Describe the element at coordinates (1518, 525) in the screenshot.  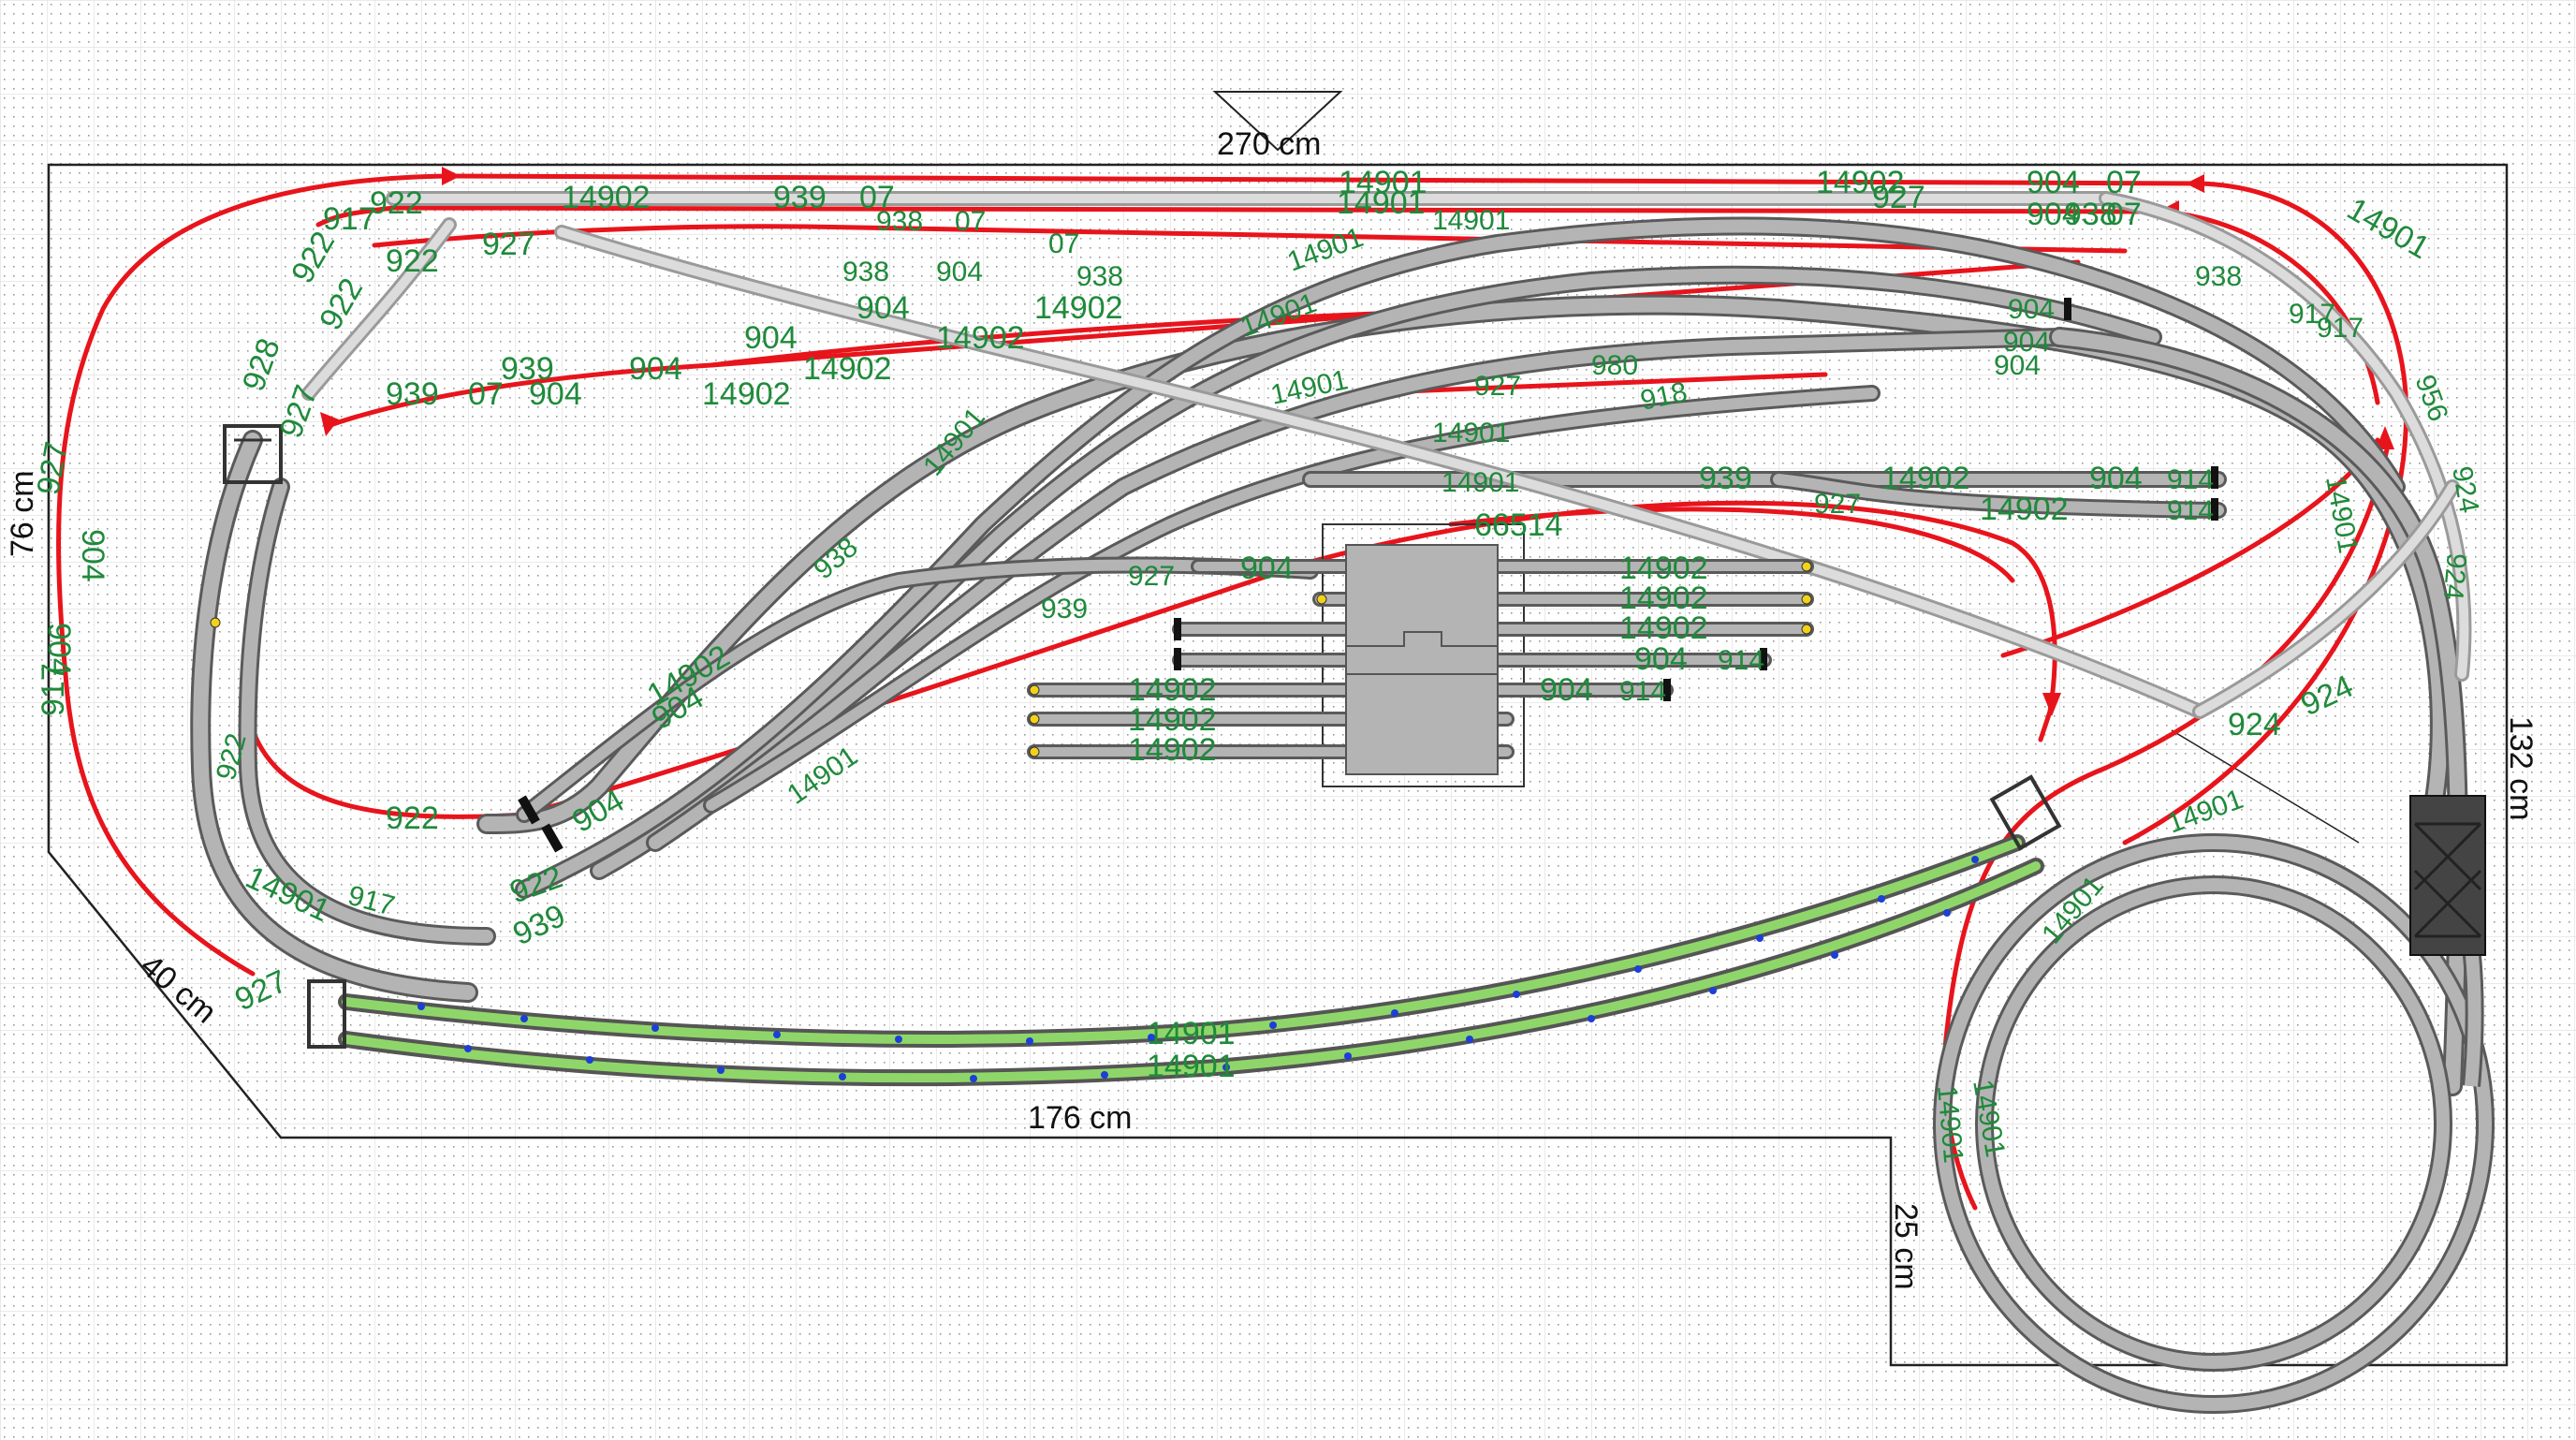
I see `label-yard-0: 66514` at that location.